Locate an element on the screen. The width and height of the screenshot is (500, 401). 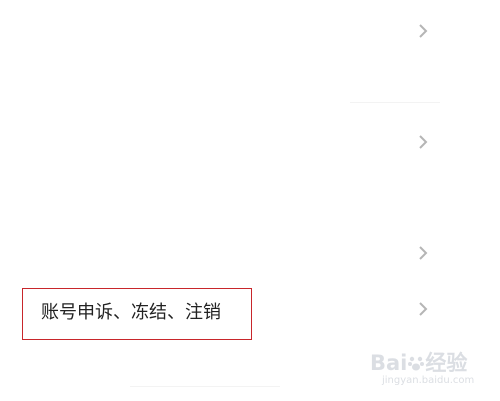
paw-icon is located at coordinates (416, 362).